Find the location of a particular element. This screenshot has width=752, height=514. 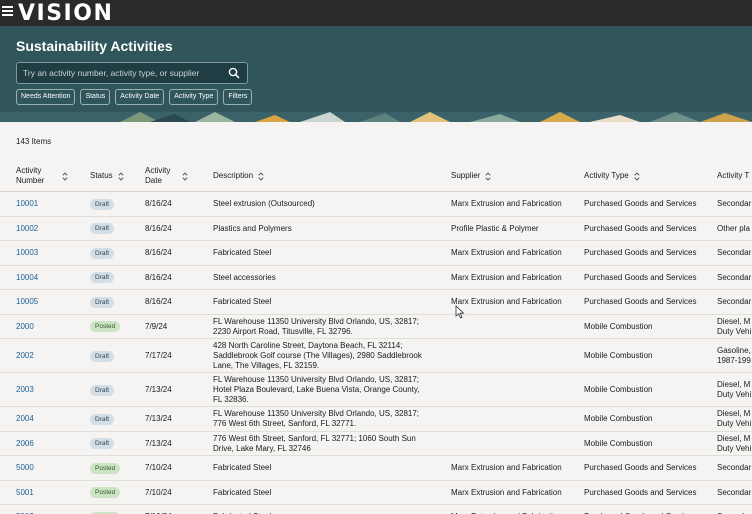

search-box is located at coordinates (132, 73).